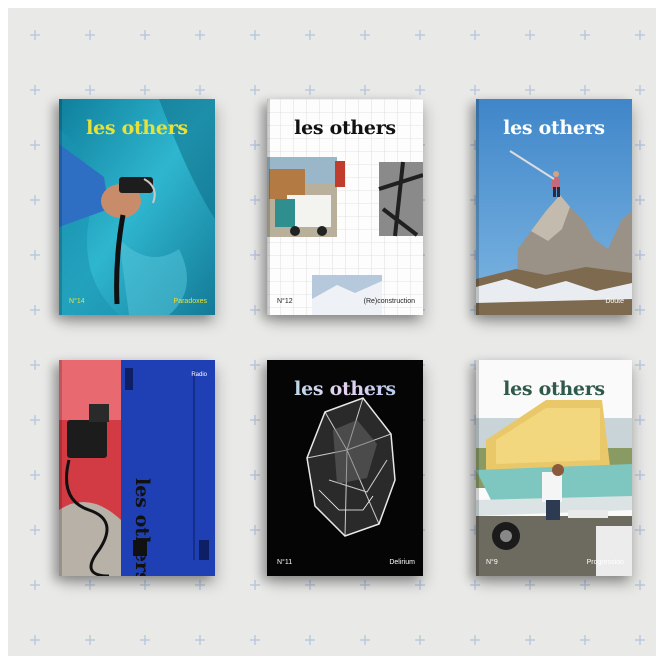 This screenshot has height=664, width=664. Describe the element at coordinates (492, 562) in the screenshot. I see `issue-number: N°9` at that location.